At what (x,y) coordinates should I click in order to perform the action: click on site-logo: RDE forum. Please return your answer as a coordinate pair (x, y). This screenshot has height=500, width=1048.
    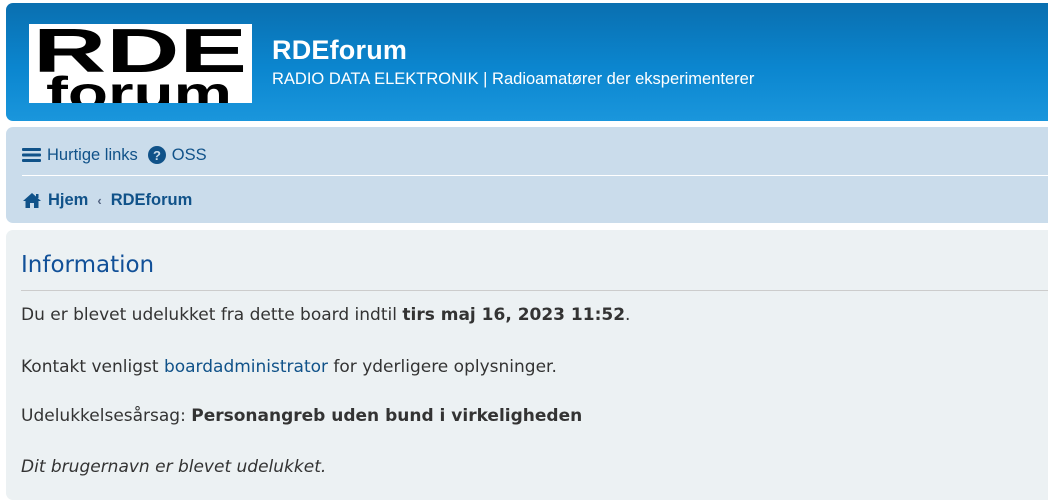
    Looking at the image, I should click on (140, 63).